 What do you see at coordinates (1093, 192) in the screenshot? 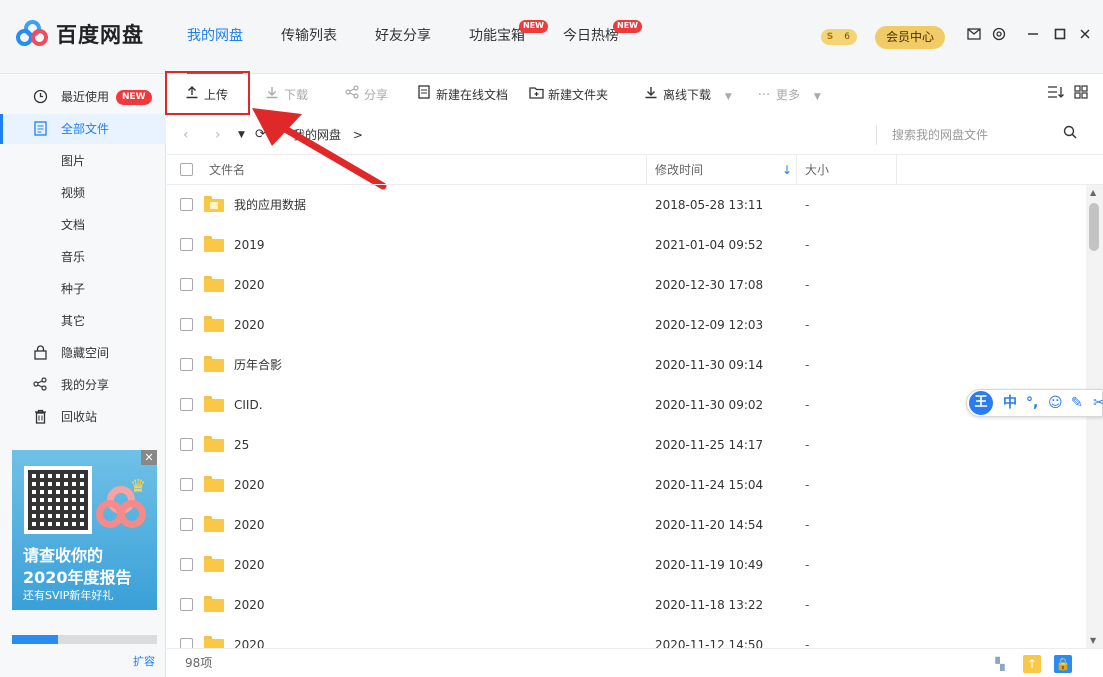
I see `scroll-up-icon: ▲` at bounding box center [1093, 192].